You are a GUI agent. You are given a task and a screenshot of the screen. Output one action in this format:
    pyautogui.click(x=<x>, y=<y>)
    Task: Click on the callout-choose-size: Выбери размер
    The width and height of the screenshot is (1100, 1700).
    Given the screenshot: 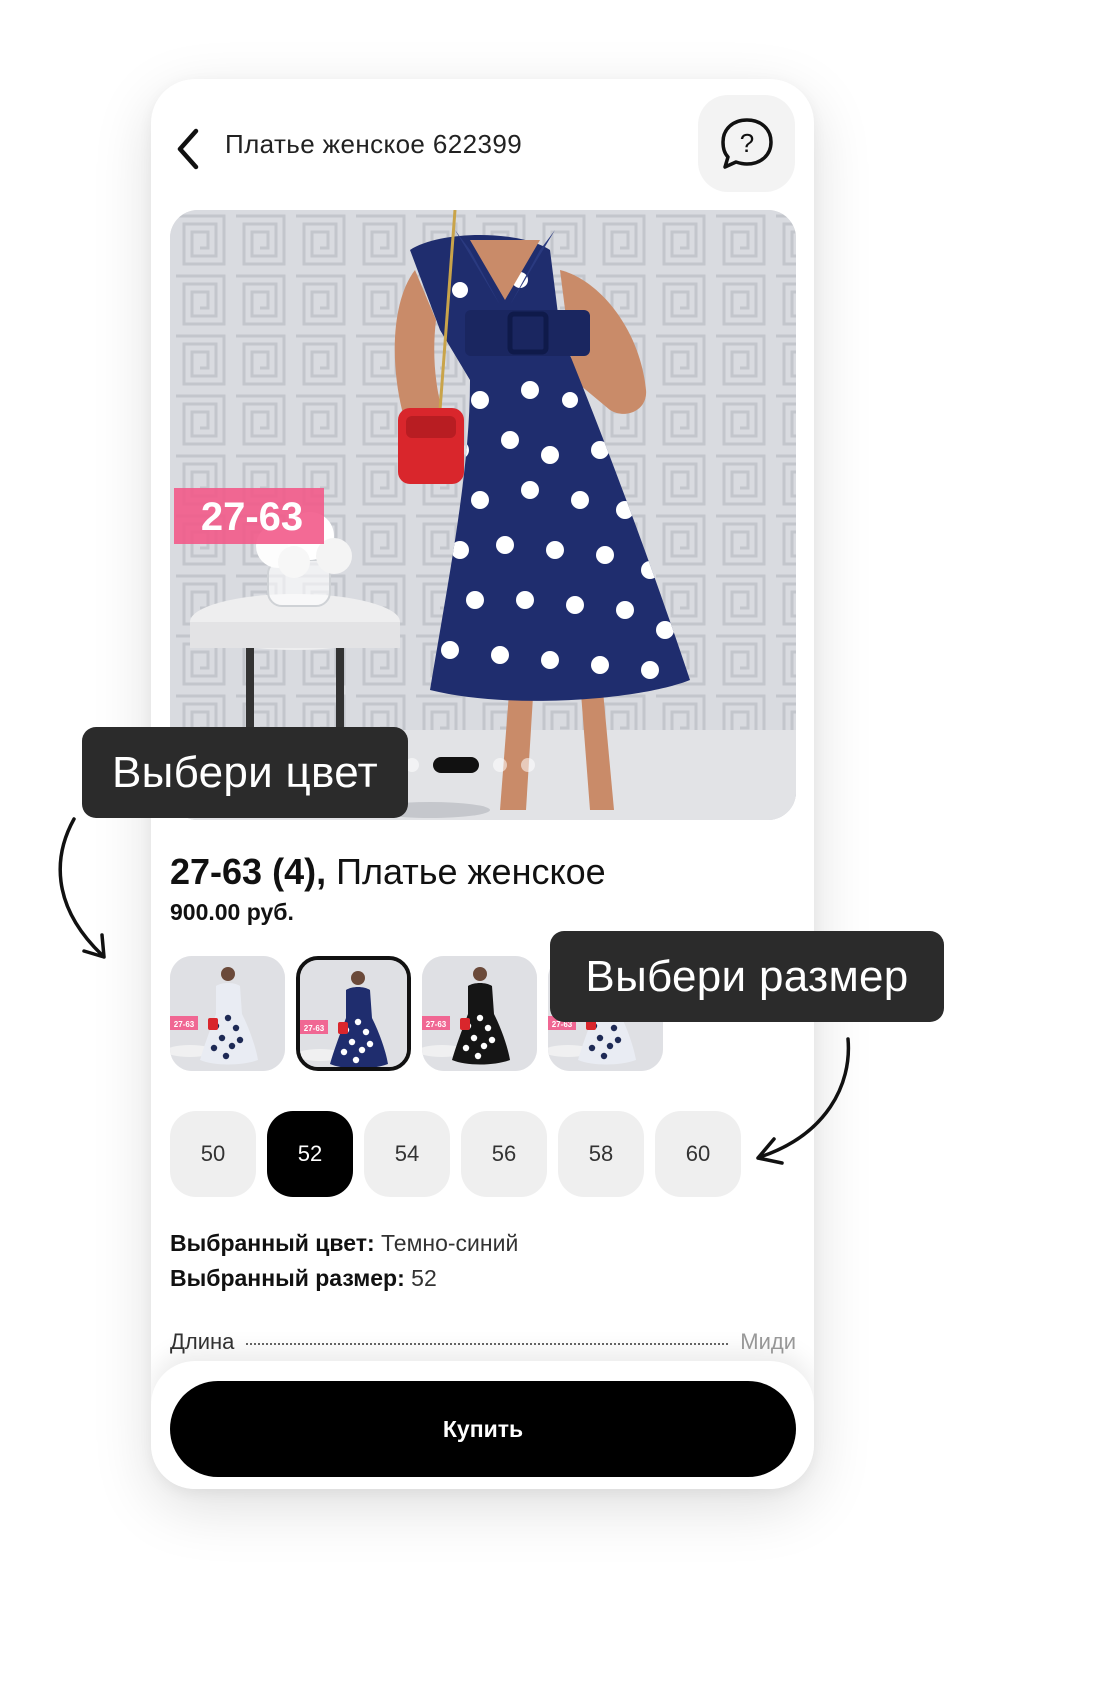 What is the action you would take?
    pyautogui.click(x=747, y=976)
    